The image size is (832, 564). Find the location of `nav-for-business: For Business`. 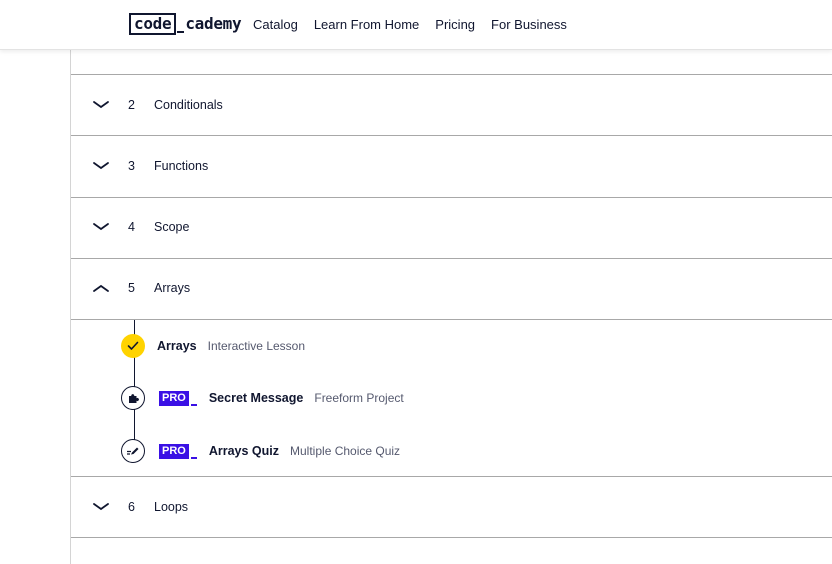

nav-for-business: For Business is located at coordinates (529, 25).